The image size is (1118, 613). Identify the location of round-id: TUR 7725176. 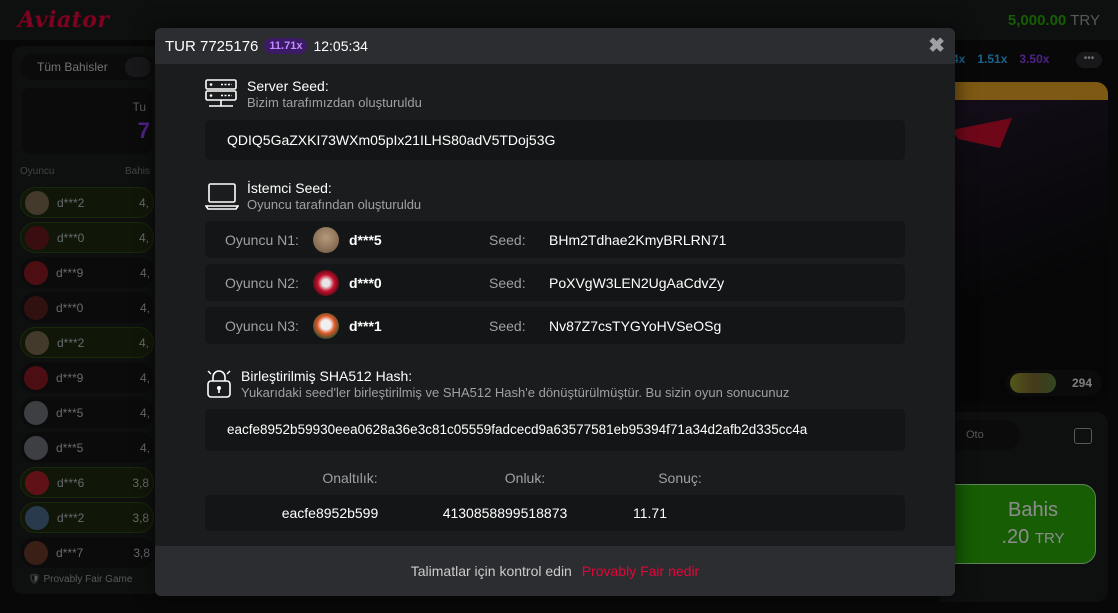
(212, 46).